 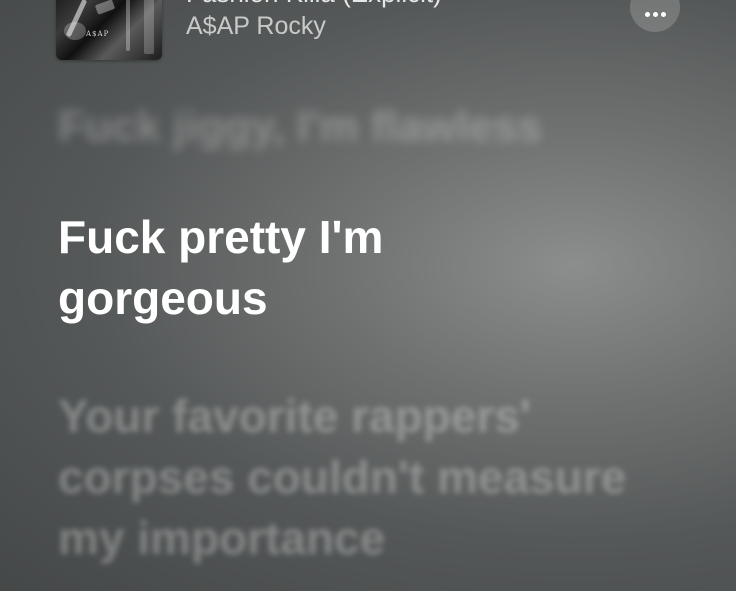 I want to click on lyric-line-current: Fuck pretty I'm gorgeous, so click(x=278, y=268).